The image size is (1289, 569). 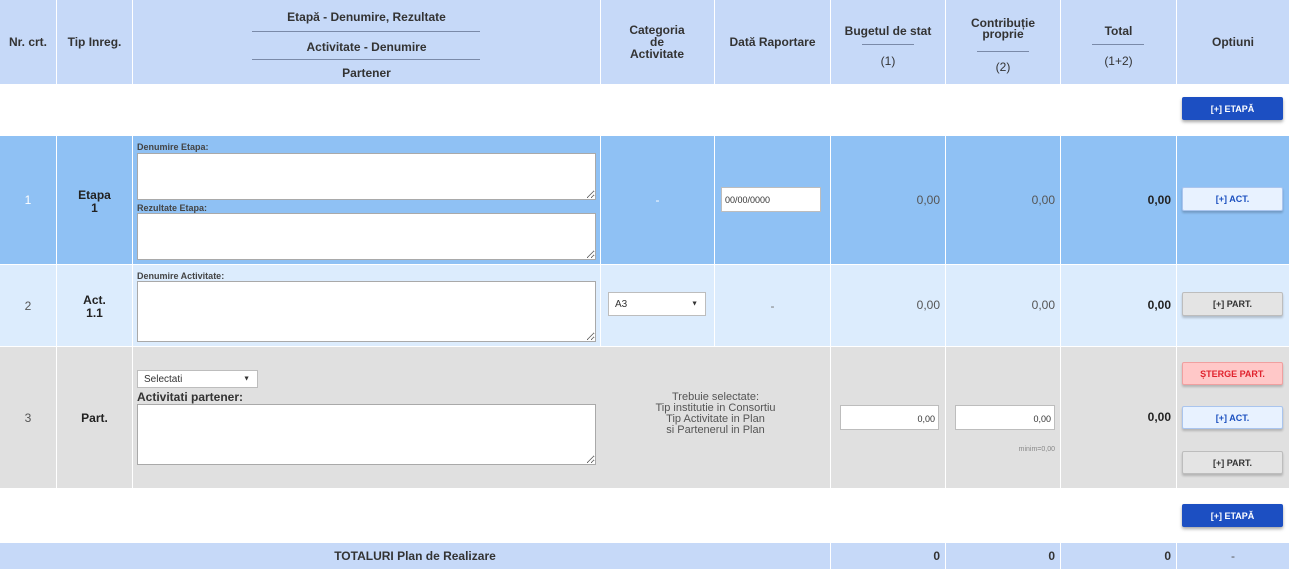 I want to click on activitati-partener-label: Activitati partener:, so click(x=190, y=397).